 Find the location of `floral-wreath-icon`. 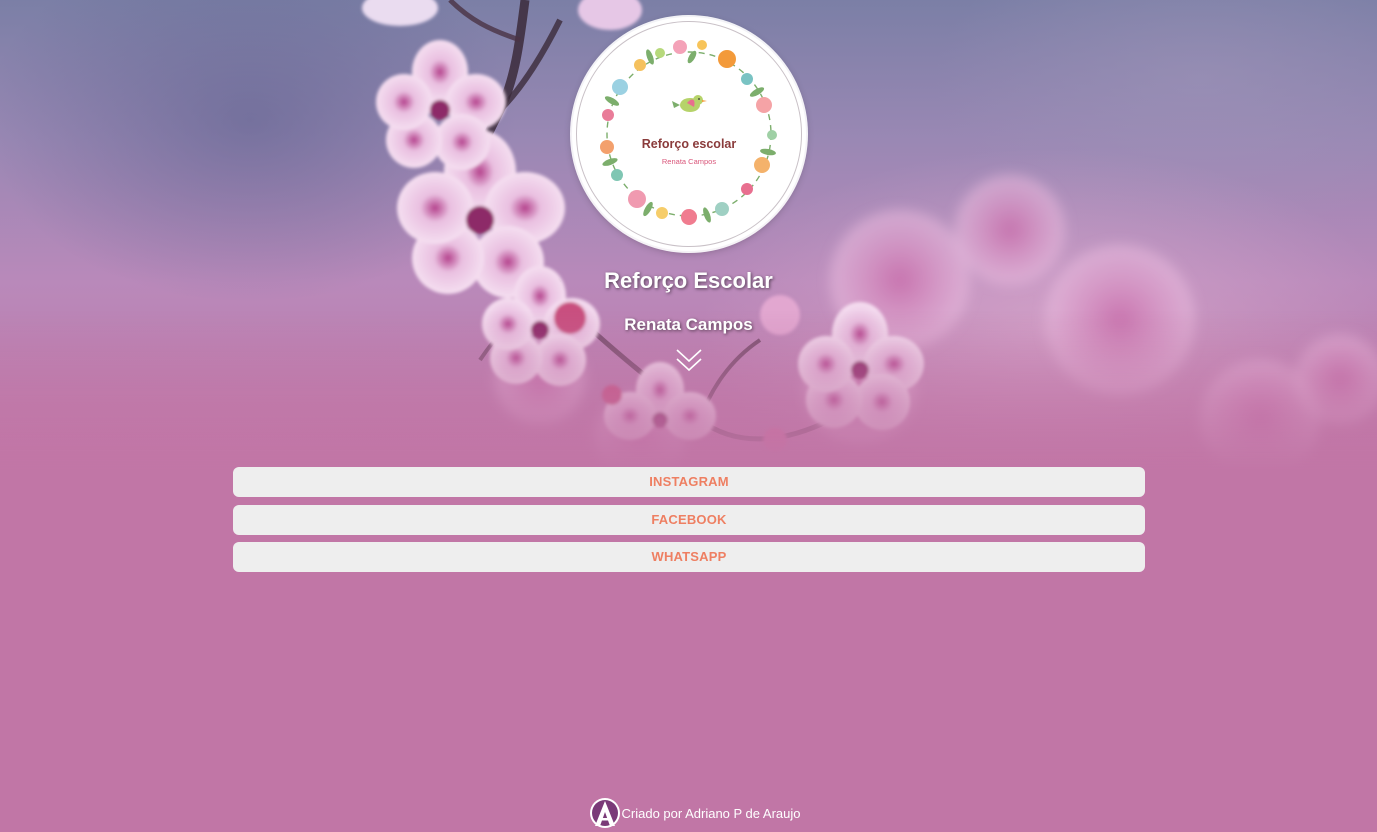

floral-wreath-icon is located at coordinates (688, 132).